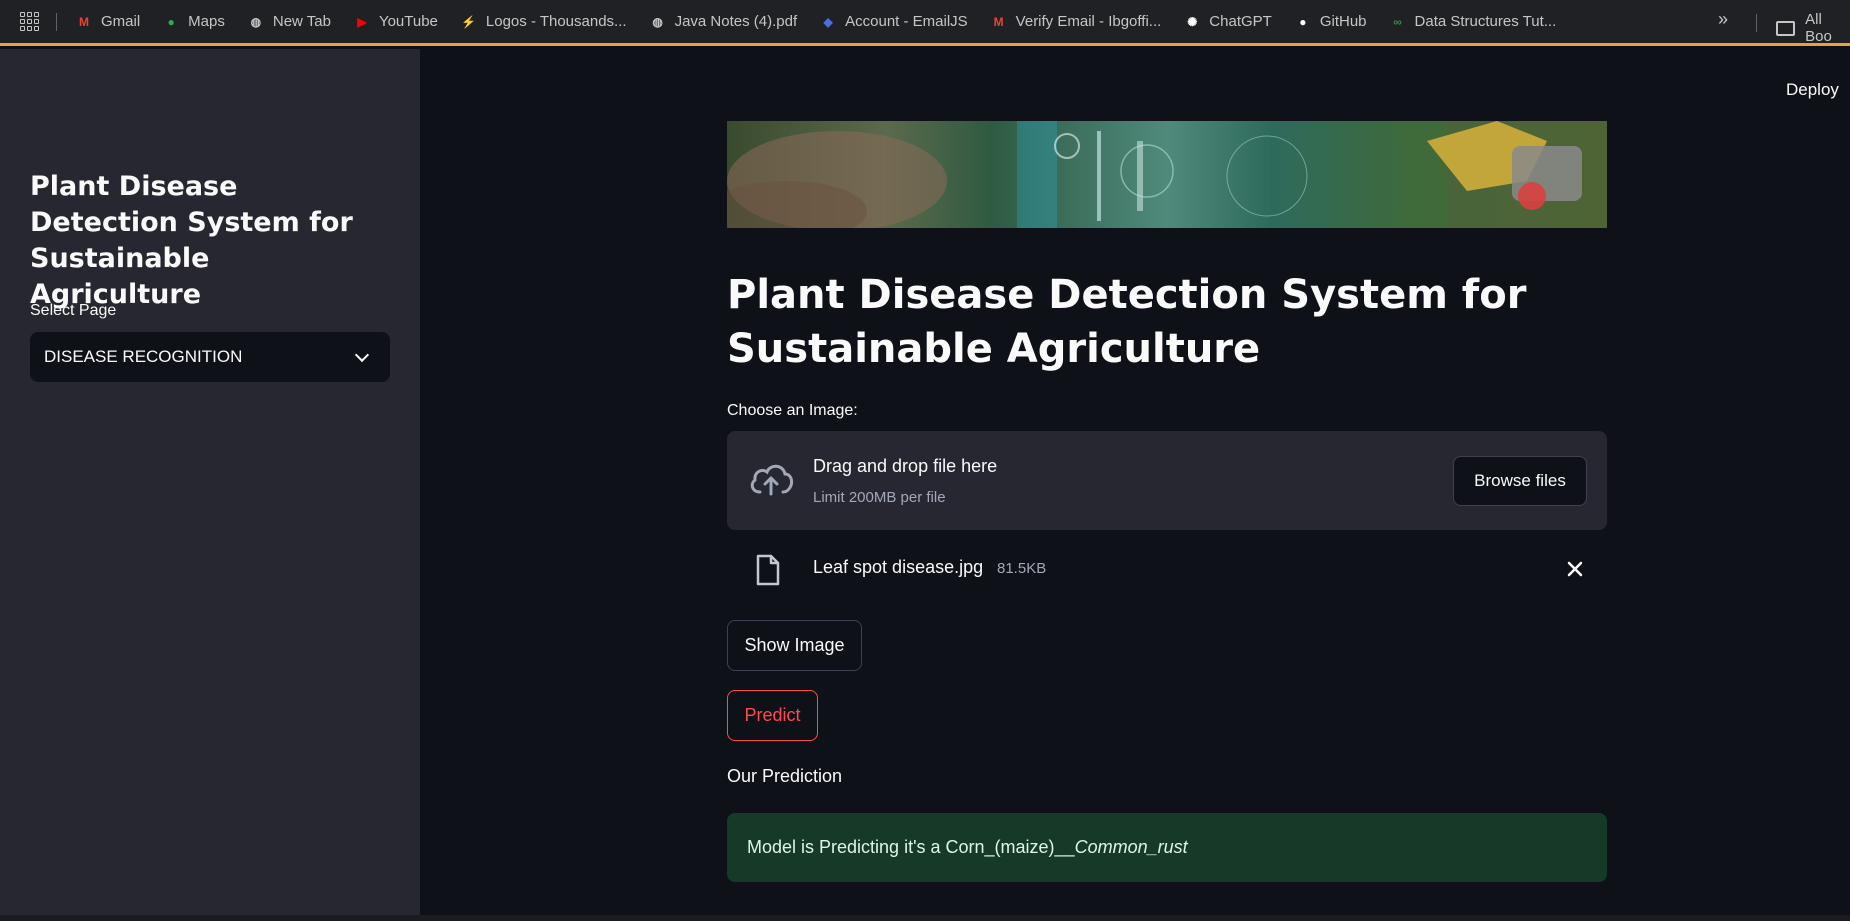 The image size is (1850, 921). I want to click on bookmark-label: Account - EmailJS, so click(906, 21).